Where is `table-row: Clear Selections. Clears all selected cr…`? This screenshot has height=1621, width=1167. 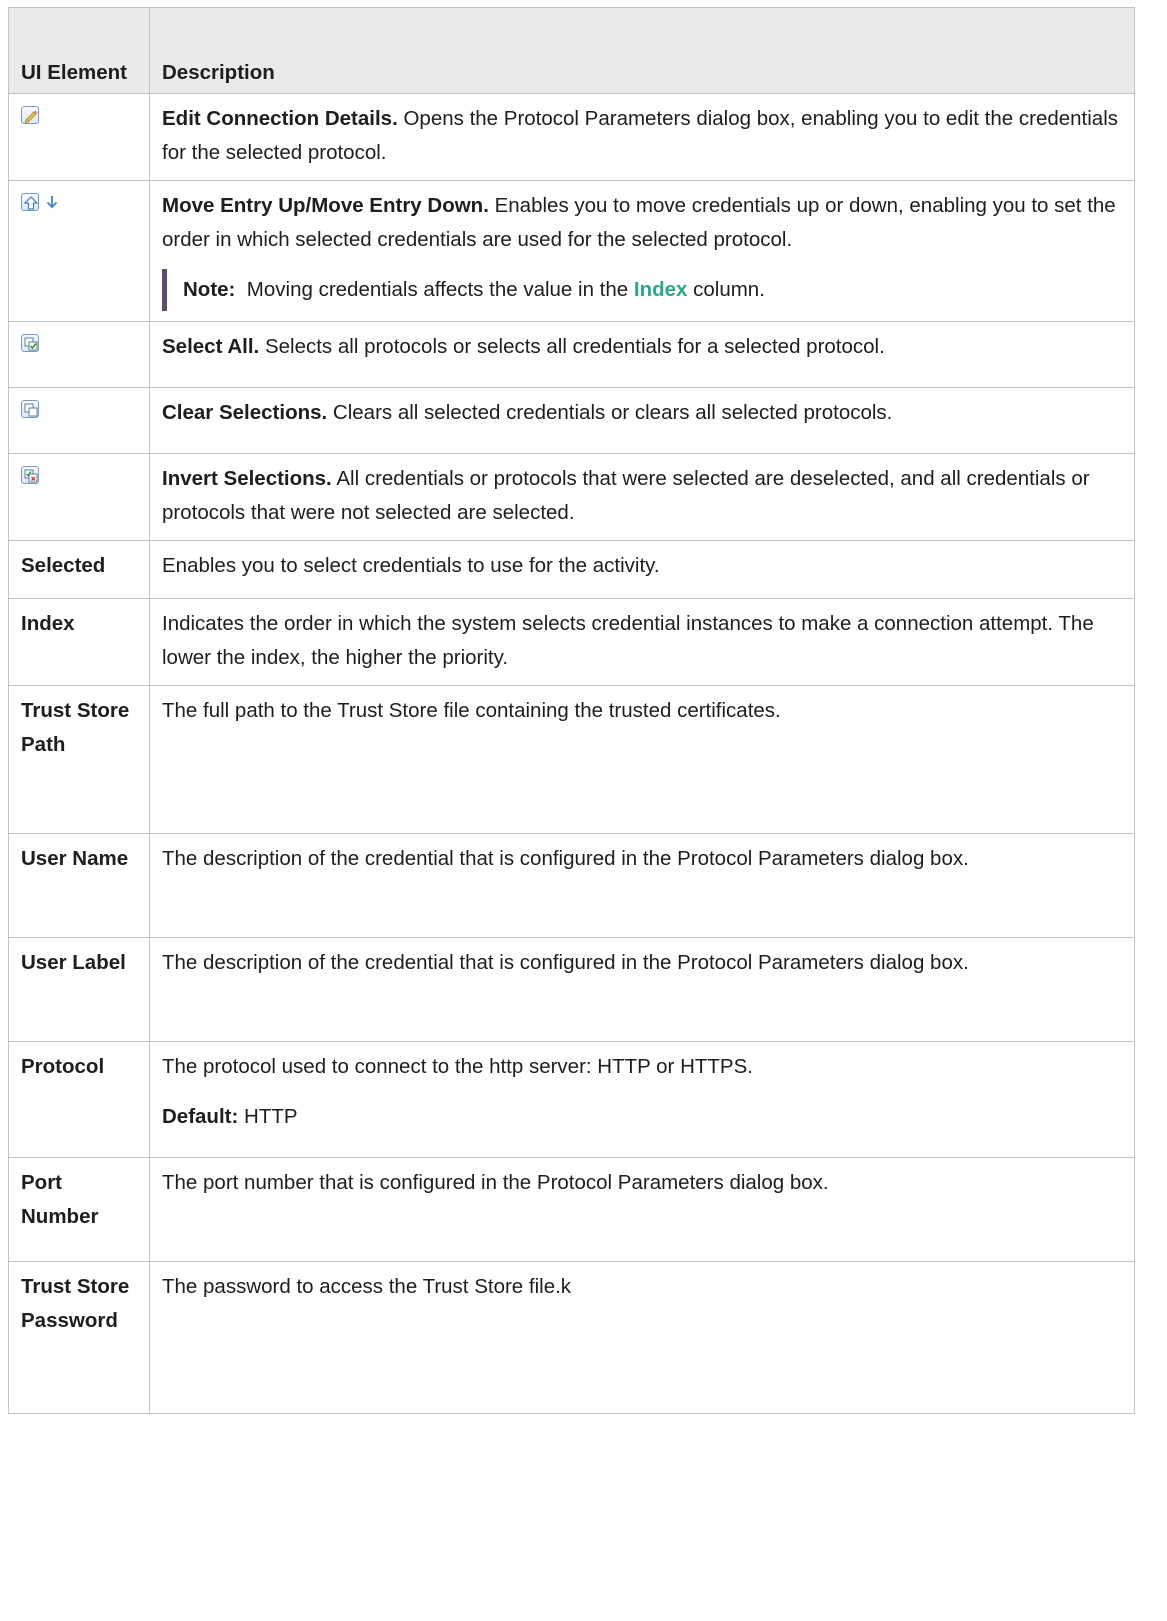
table-row: Clear Selections. Clears all selected cr… is located at coordinates (571, 420).